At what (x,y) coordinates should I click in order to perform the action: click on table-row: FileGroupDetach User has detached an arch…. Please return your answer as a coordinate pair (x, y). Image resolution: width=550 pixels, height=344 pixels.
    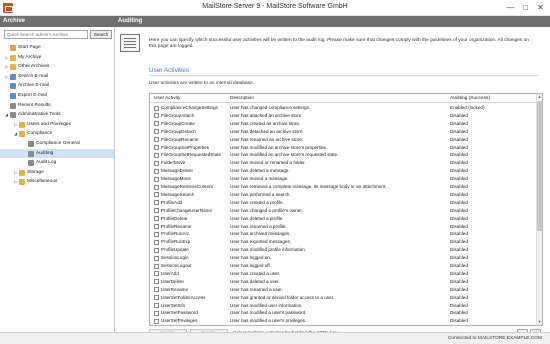
    Looking at the image, I should click on (343, 132).